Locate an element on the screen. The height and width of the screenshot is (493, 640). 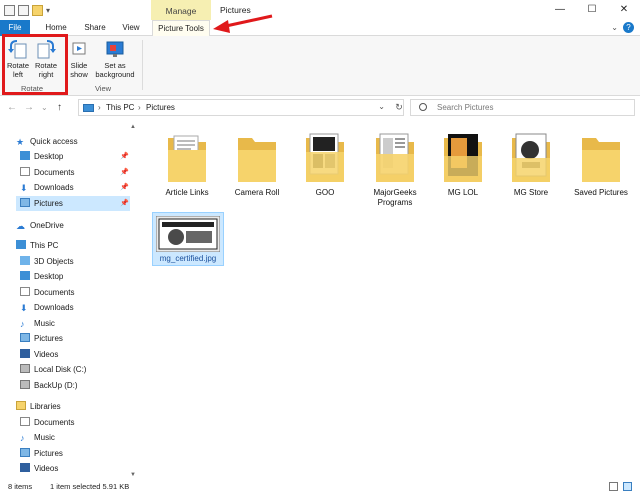
breadcrumb-this-pc: This PC is located at coordinates (120, 107).